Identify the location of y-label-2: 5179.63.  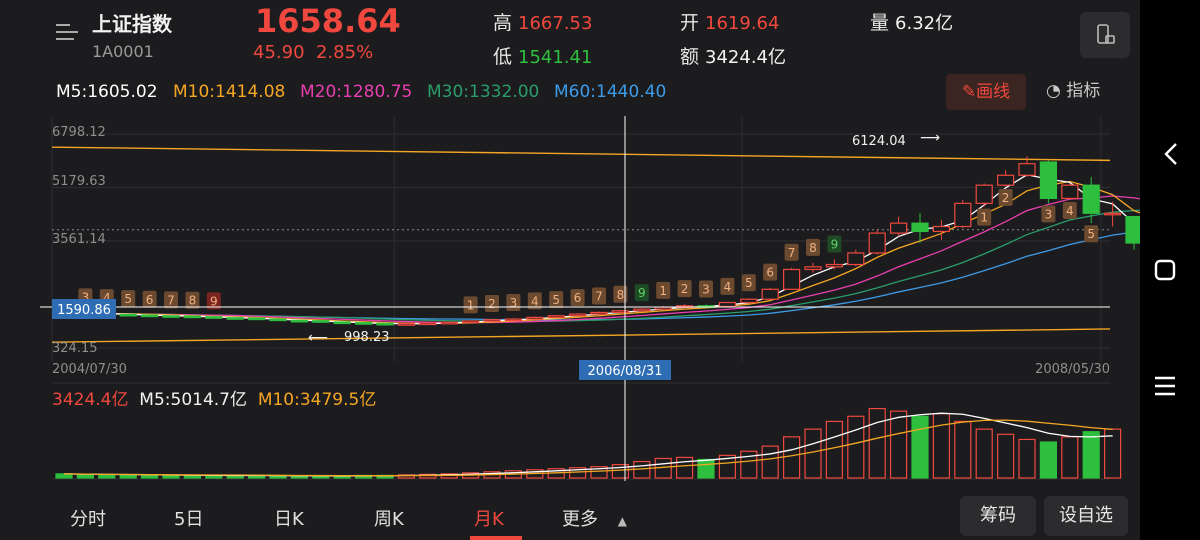
(79, 181).